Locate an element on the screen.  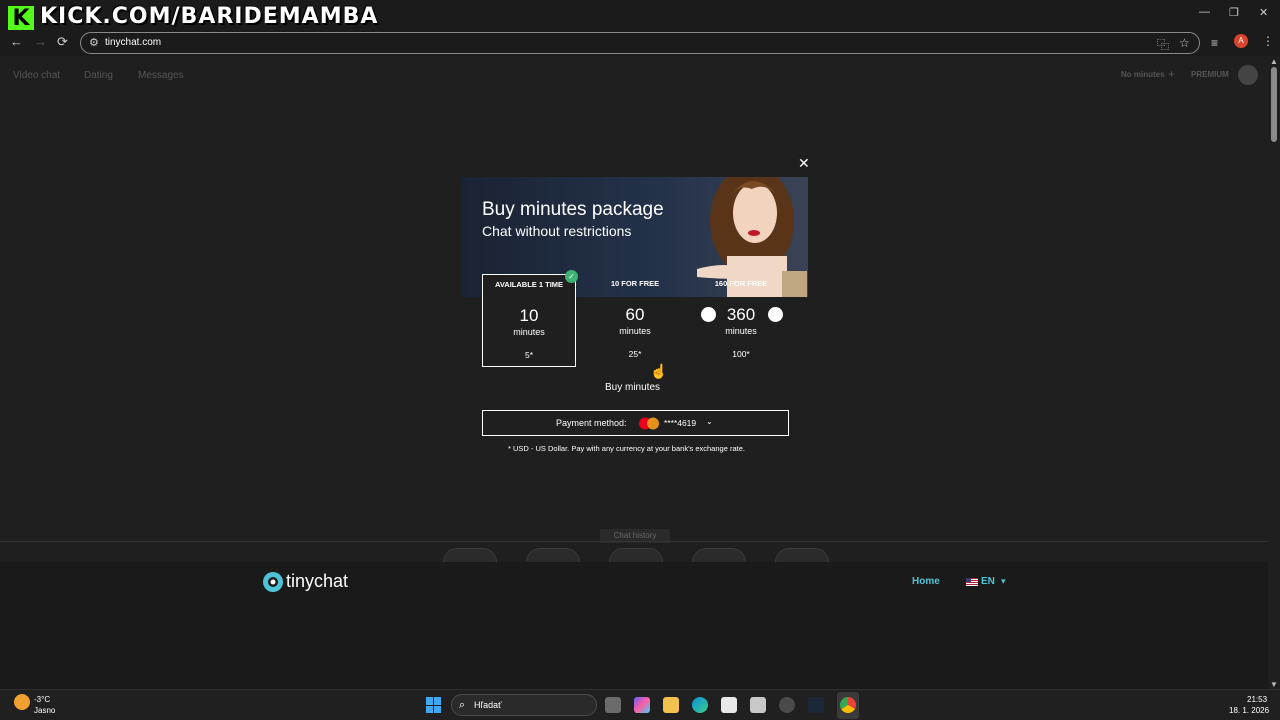
copilot-icon is located at coordinates (642, 705).